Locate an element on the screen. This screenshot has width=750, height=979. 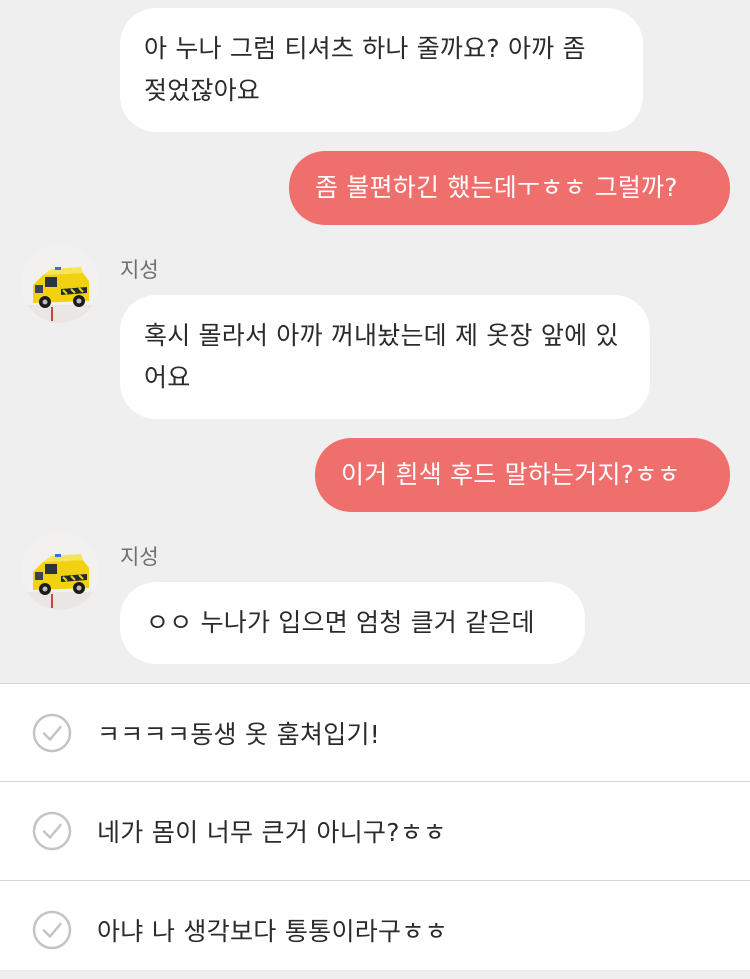
incoming-message-bubble: ㅇㅇ 누나가 입으면 엄청 클거 같은데 is located at coordinates (352, 623).